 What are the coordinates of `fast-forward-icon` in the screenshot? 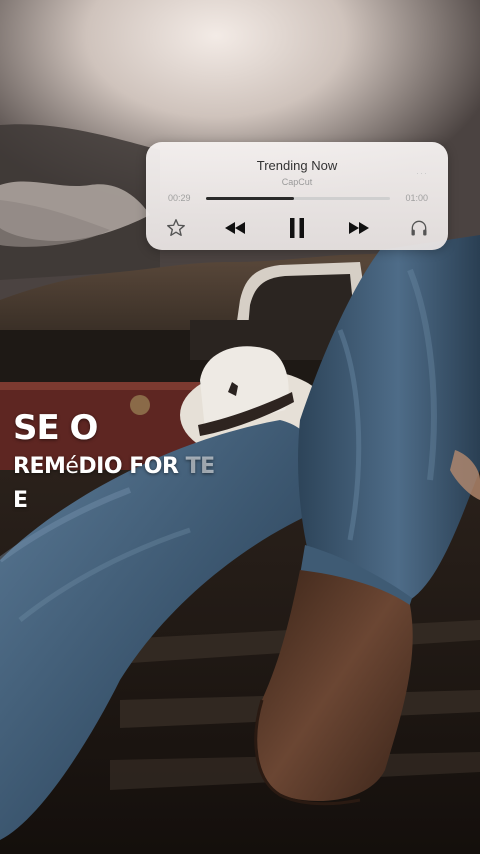 It's located at (359, 228).